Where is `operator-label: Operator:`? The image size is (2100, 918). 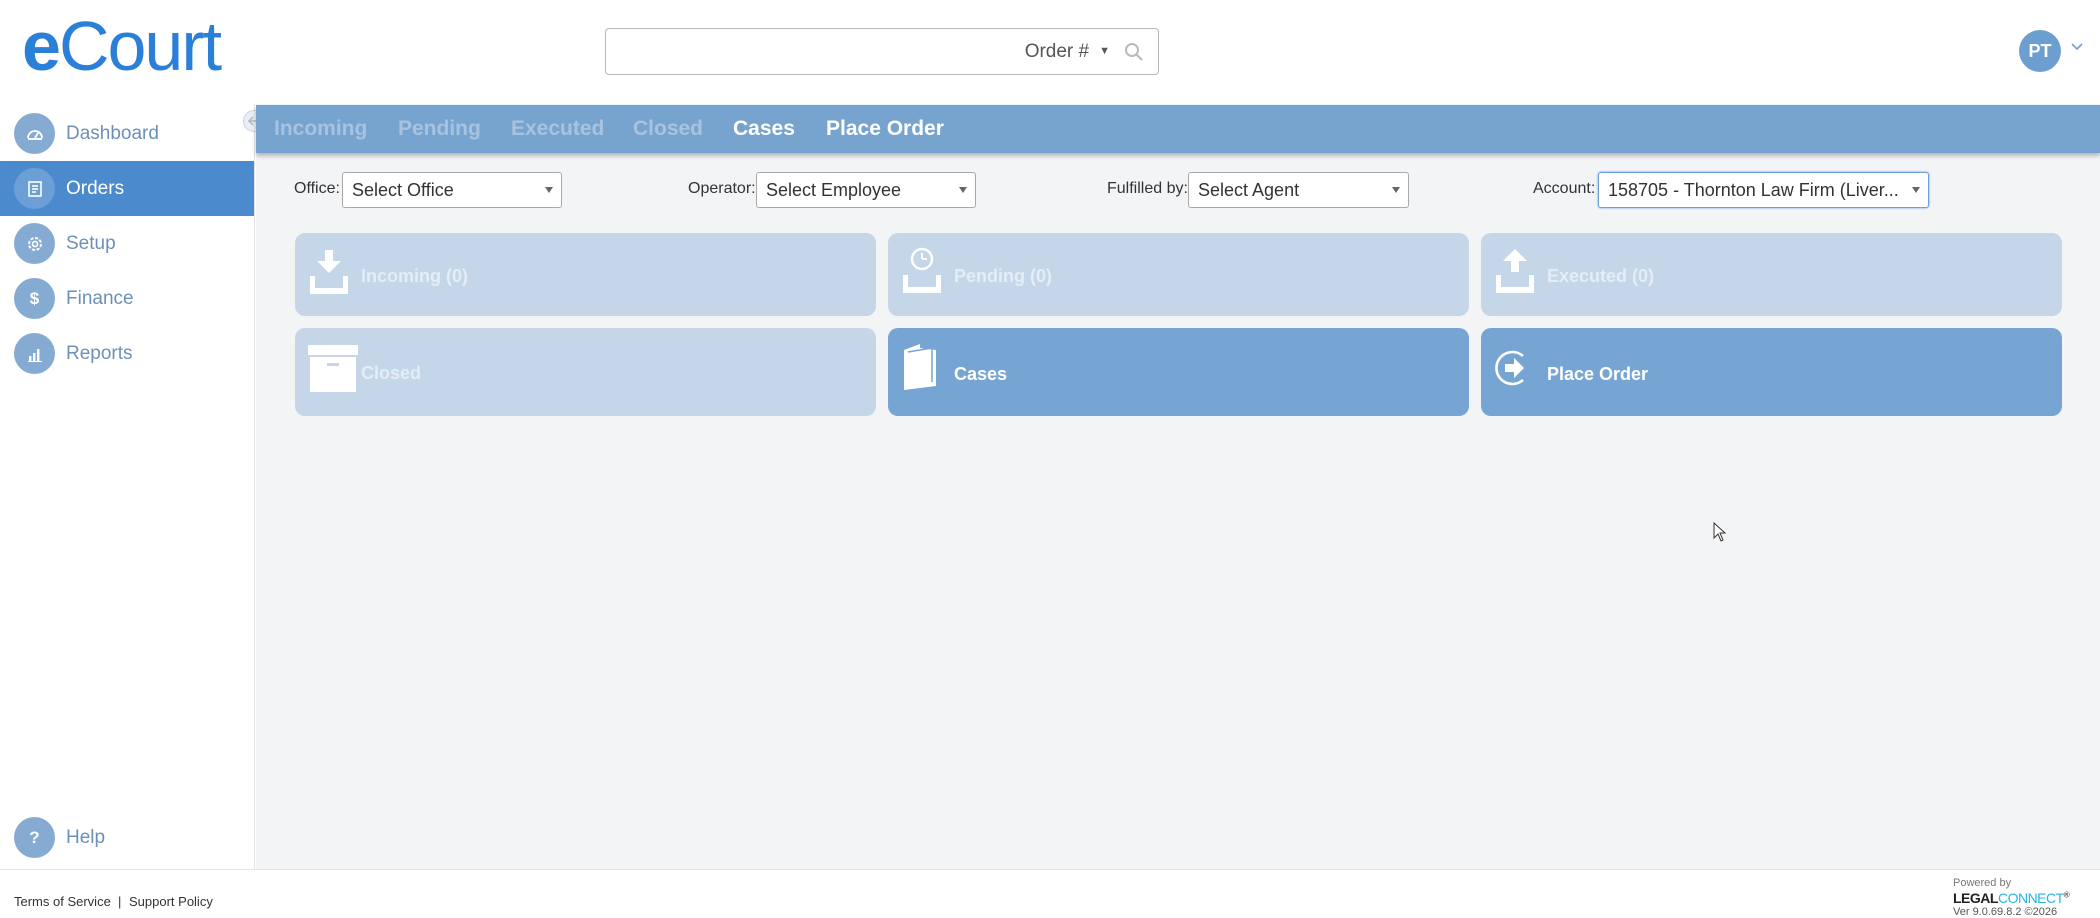 operator-label: Operator: is located at coordinates (722, 188).